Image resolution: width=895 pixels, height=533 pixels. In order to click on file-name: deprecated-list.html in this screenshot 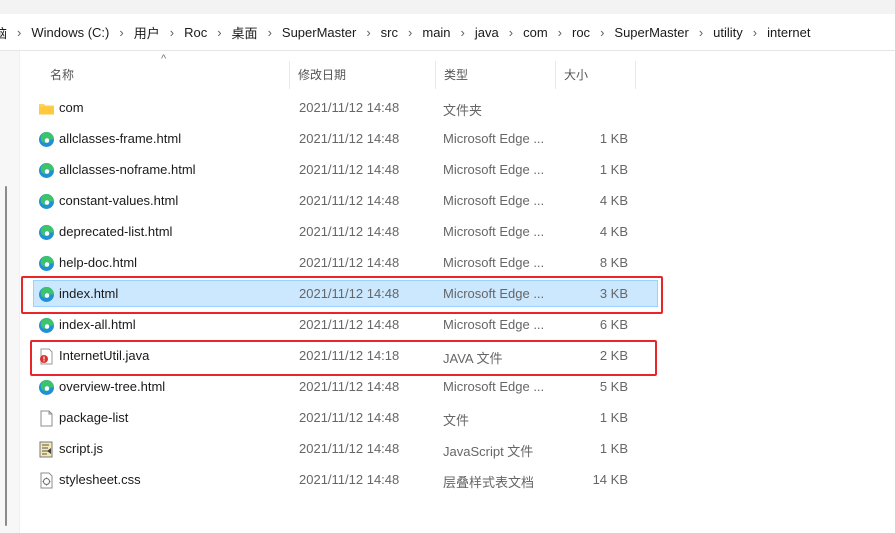, I will do `click(116, 231)`.